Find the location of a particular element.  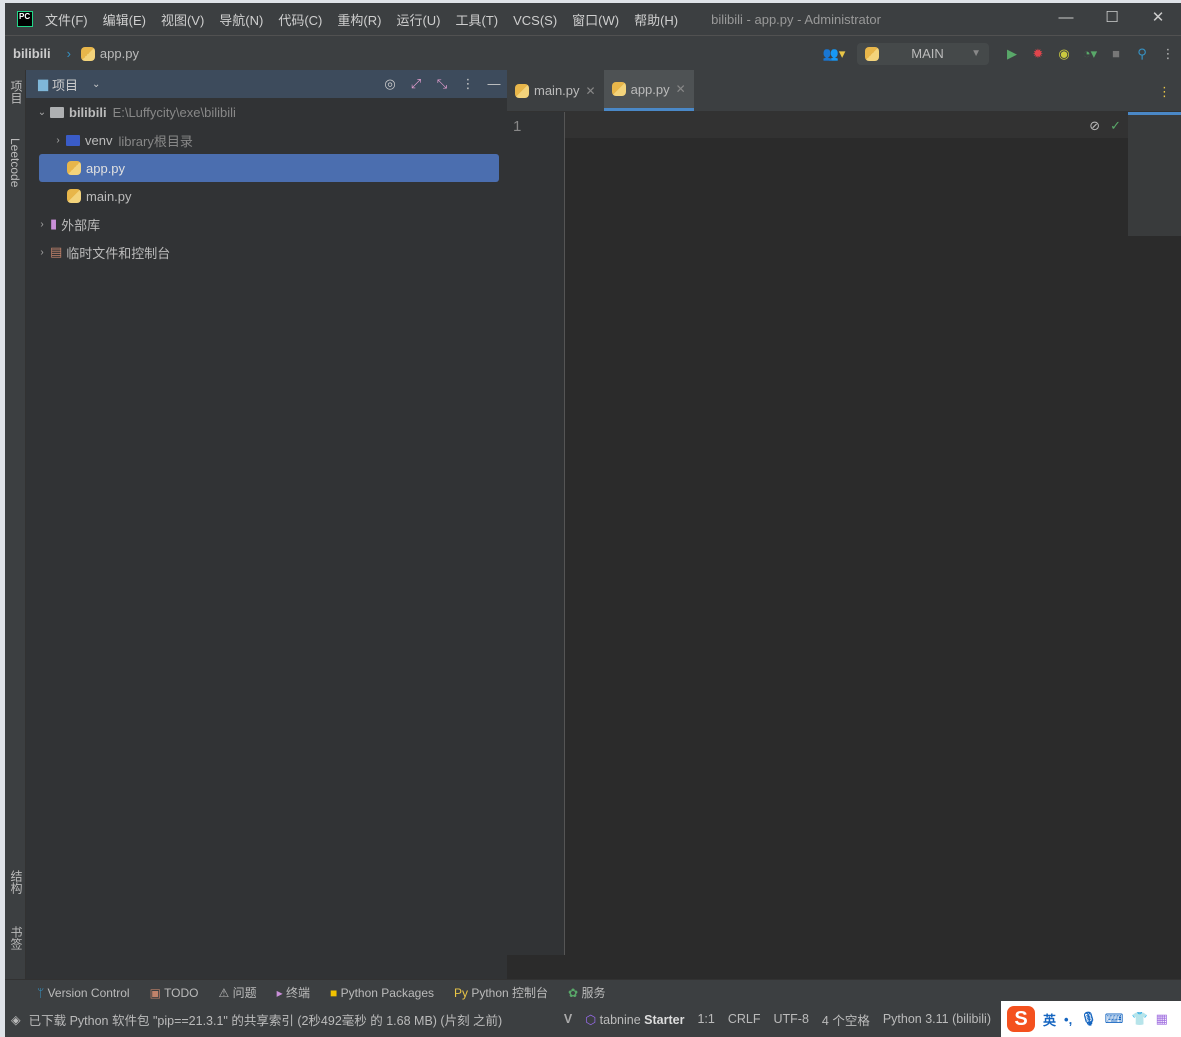

tool-services: ✿ 服务 is located at coordinates (586, 992).